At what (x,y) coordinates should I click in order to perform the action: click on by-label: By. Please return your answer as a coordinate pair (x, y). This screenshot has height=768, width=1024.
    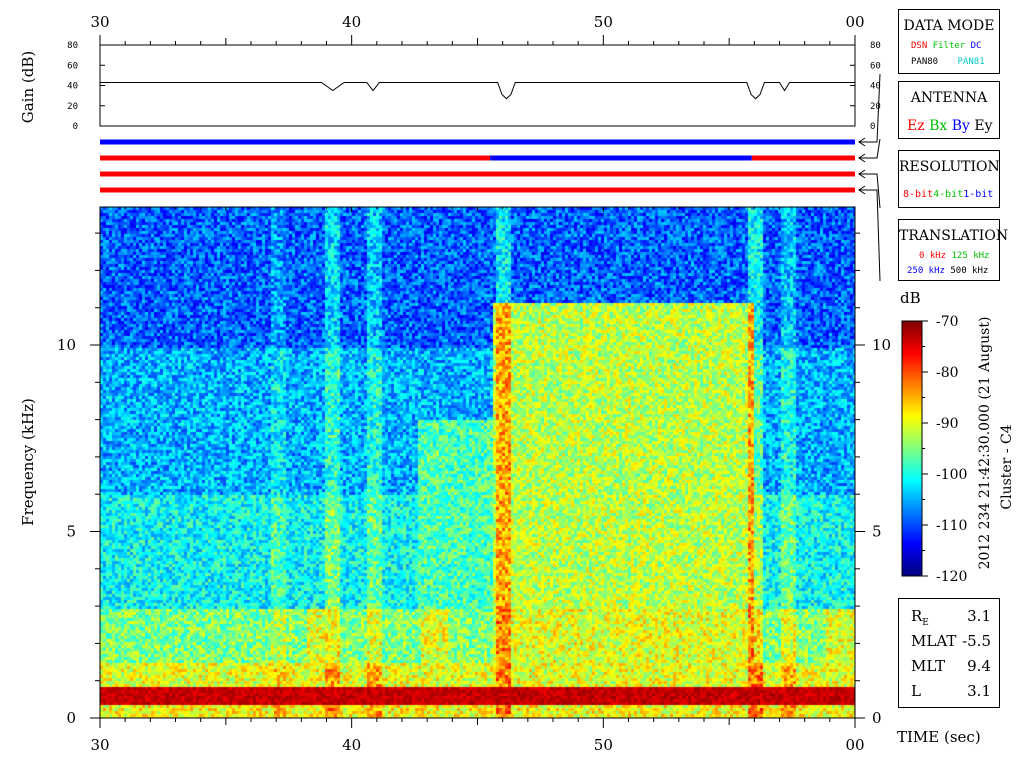
    Looking at the image, I should click on (960, 126).